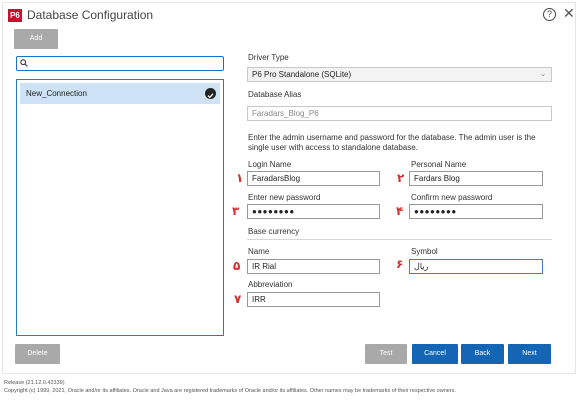 The width and height of the screenshot is (578, 400). What do you see at coordinates (24, 63) in the screenshot?
I see `search-icon` at bounding box center [24, 63].